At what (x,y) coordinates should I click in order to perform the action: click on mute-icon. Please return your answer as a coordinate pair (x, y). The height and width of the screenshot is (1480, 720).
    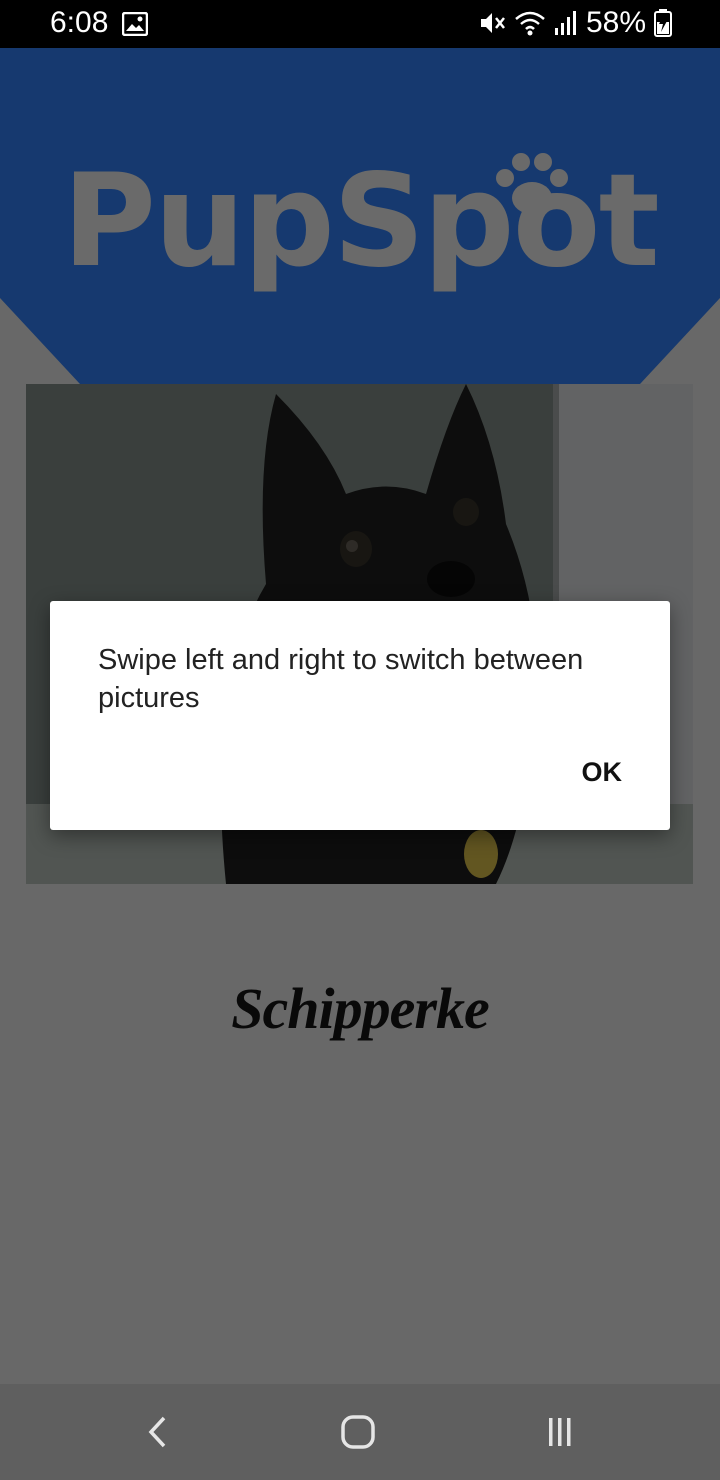
    Looking at the image, I should click on (492, 23).